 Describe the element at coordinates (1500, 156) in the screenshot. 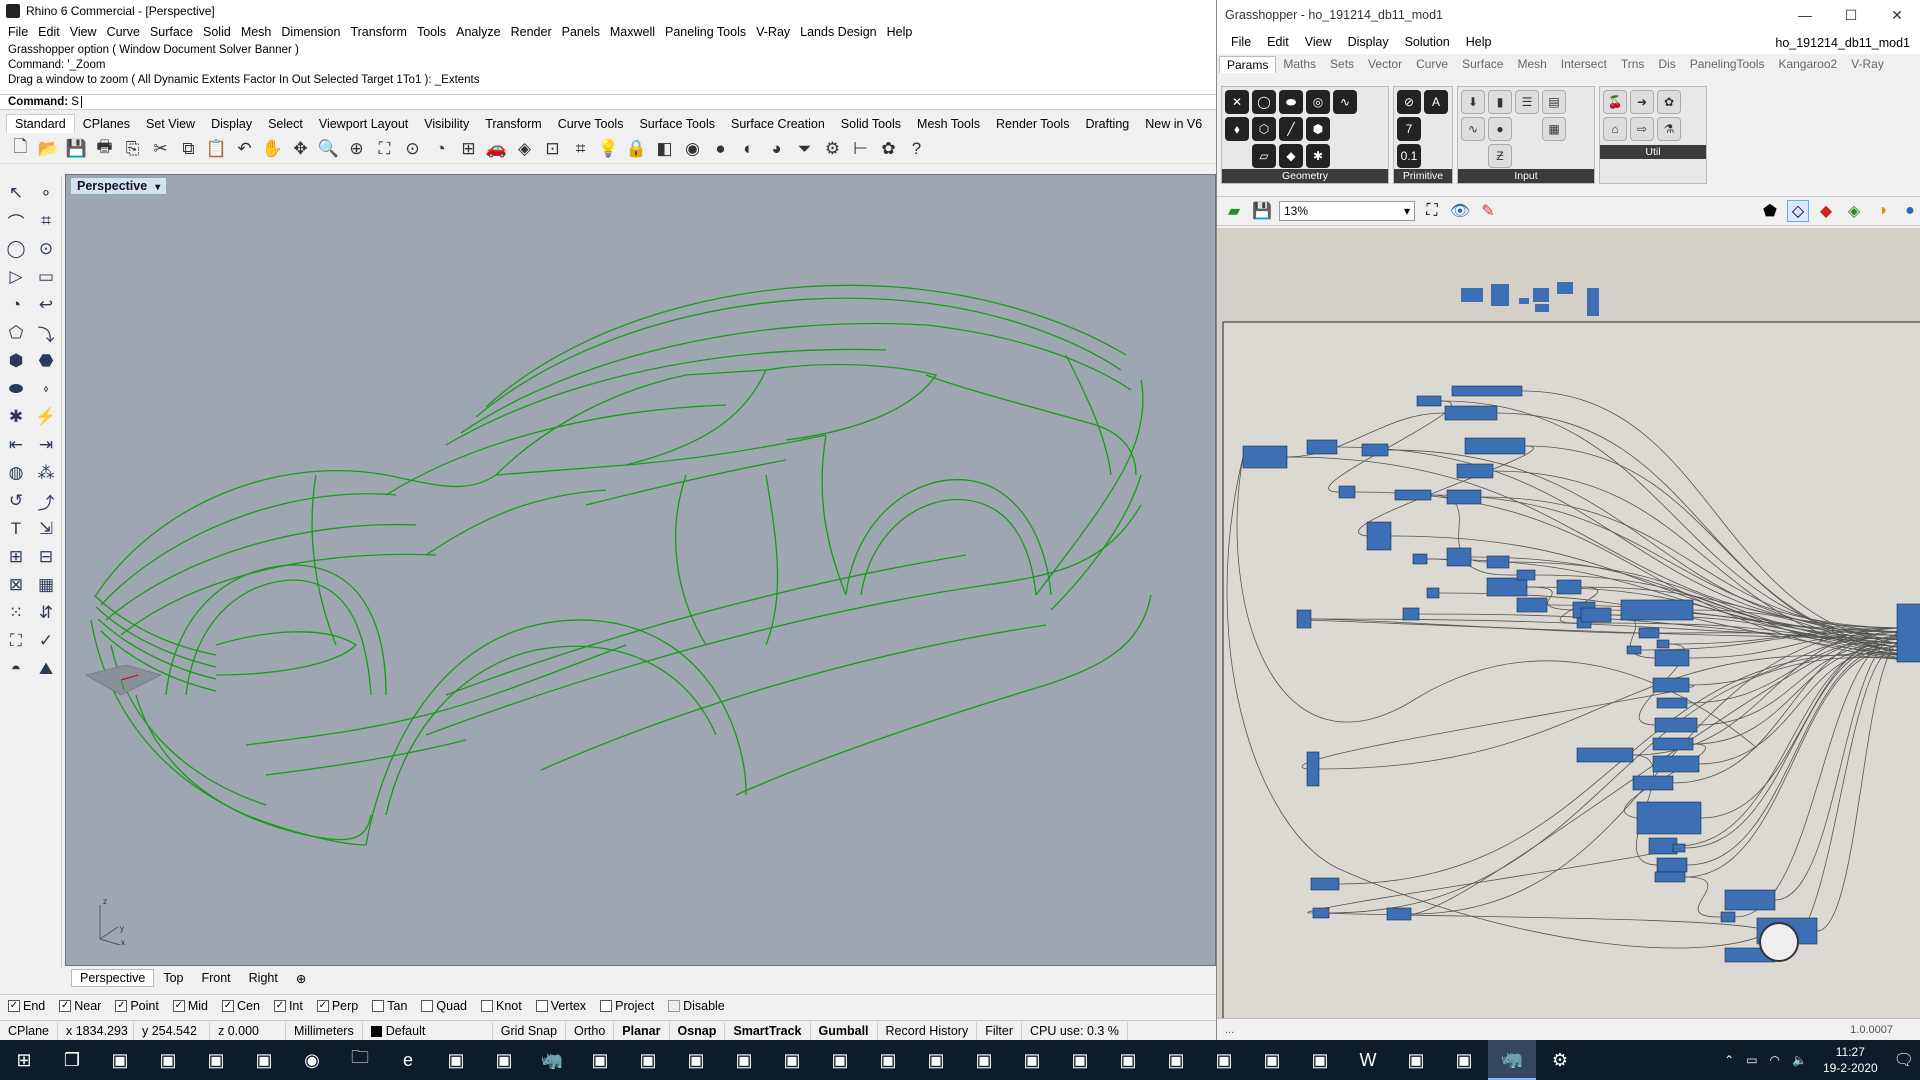

I see `slider-icon: Ƶ` at that location.